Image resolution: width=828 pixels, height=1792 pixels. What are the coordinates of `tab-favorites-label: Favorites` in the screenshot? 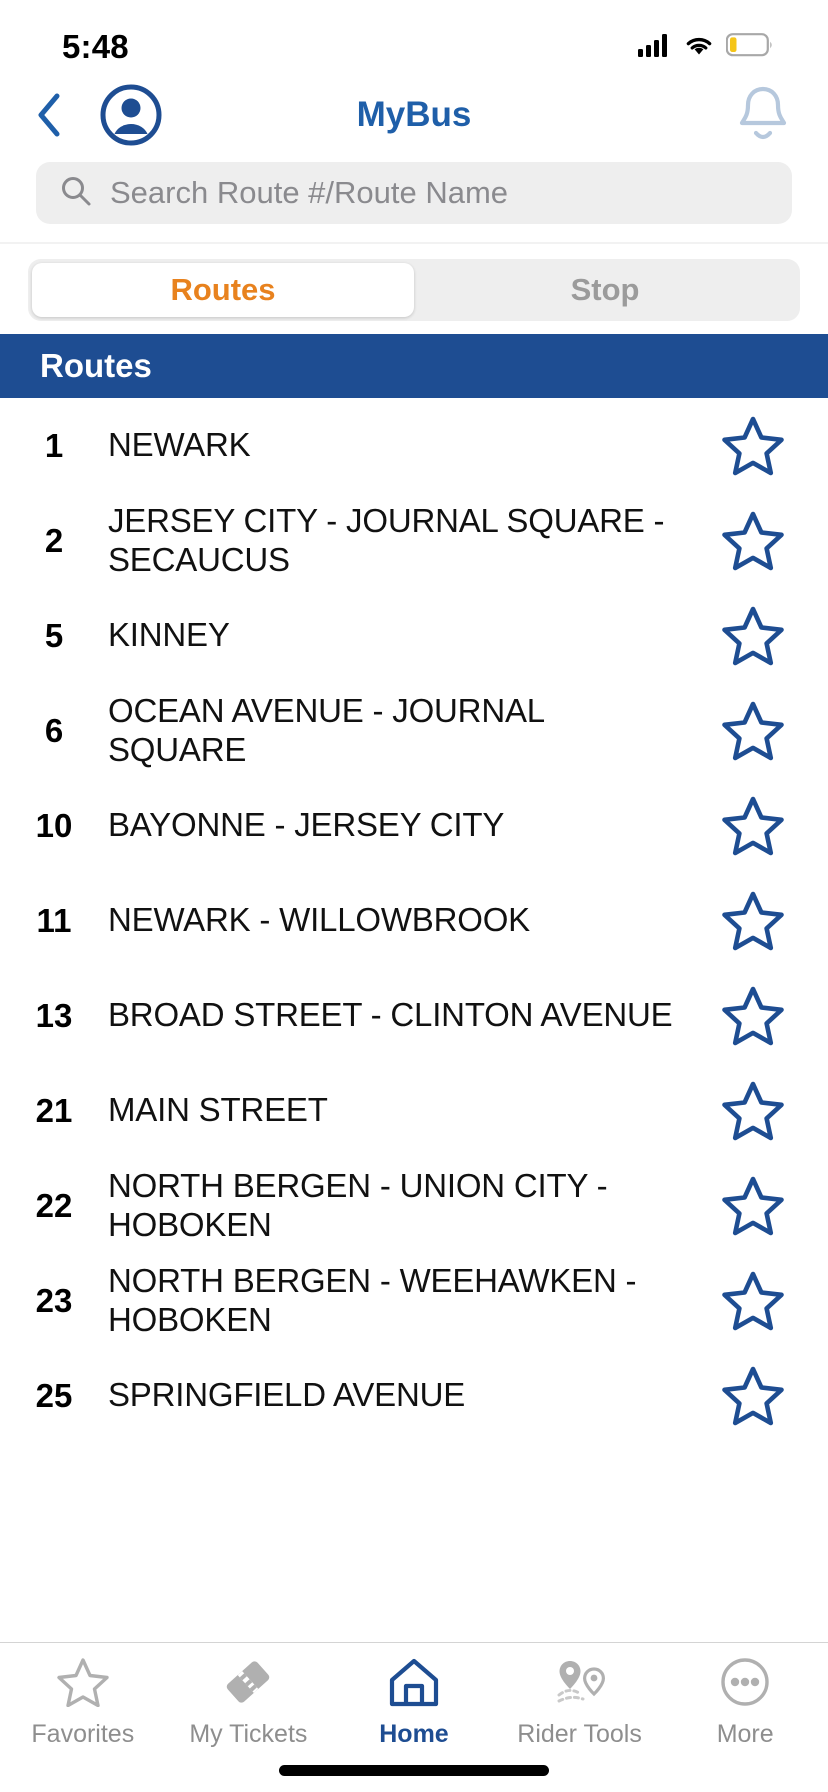 It's located at (83, 1734).